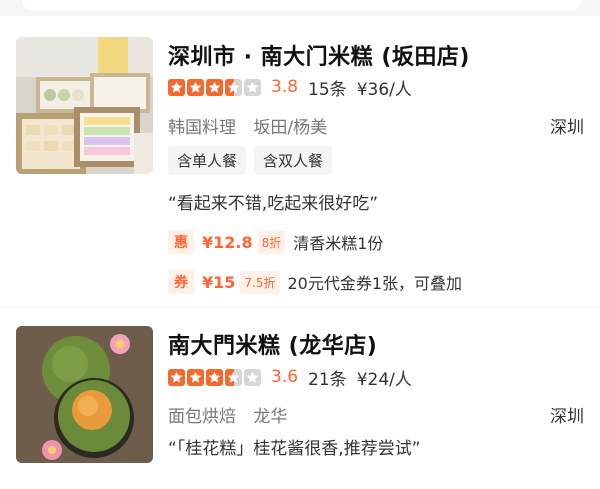 The image size is (600, 489). Describe the element at coordinates (384, 89) in the screenshot. I see `avg-price: ¥36/人` at that location.